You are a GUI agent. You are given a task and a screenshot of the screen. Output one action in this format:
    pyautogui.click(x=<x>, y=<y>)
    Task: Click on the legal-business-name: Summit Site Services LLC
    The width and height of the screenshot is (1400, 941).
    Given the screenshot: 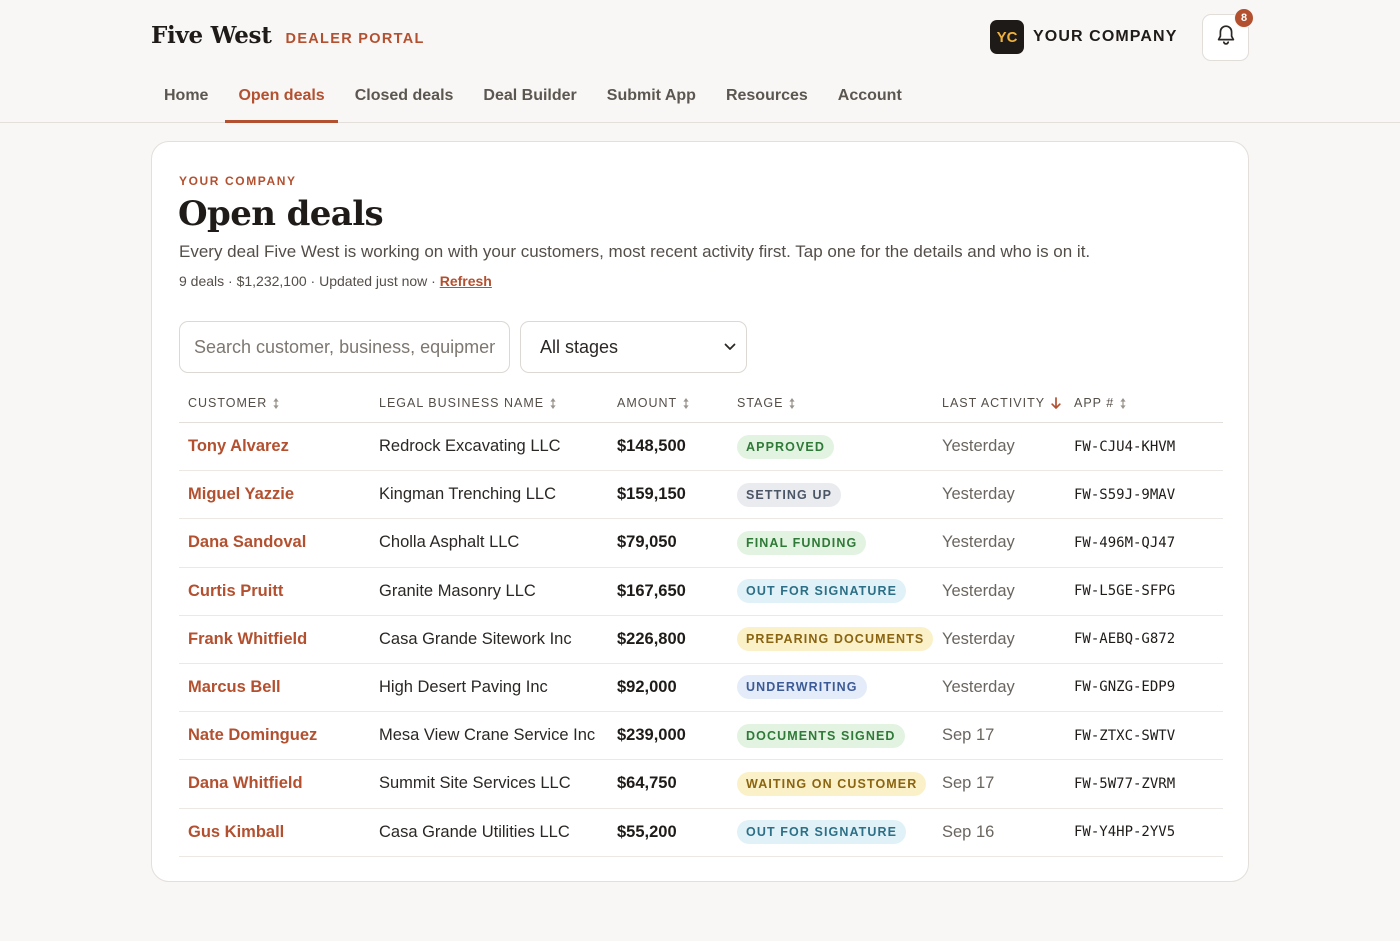 What is the action you would take?
    pyautogui.click(x=475, y=783)
    